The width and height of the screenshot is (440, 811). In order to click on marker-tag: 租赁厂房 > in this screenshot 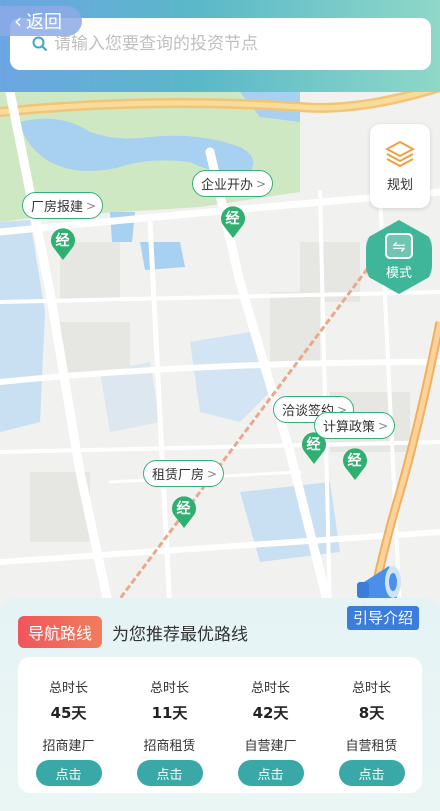, I will do `click(184, 473)`.